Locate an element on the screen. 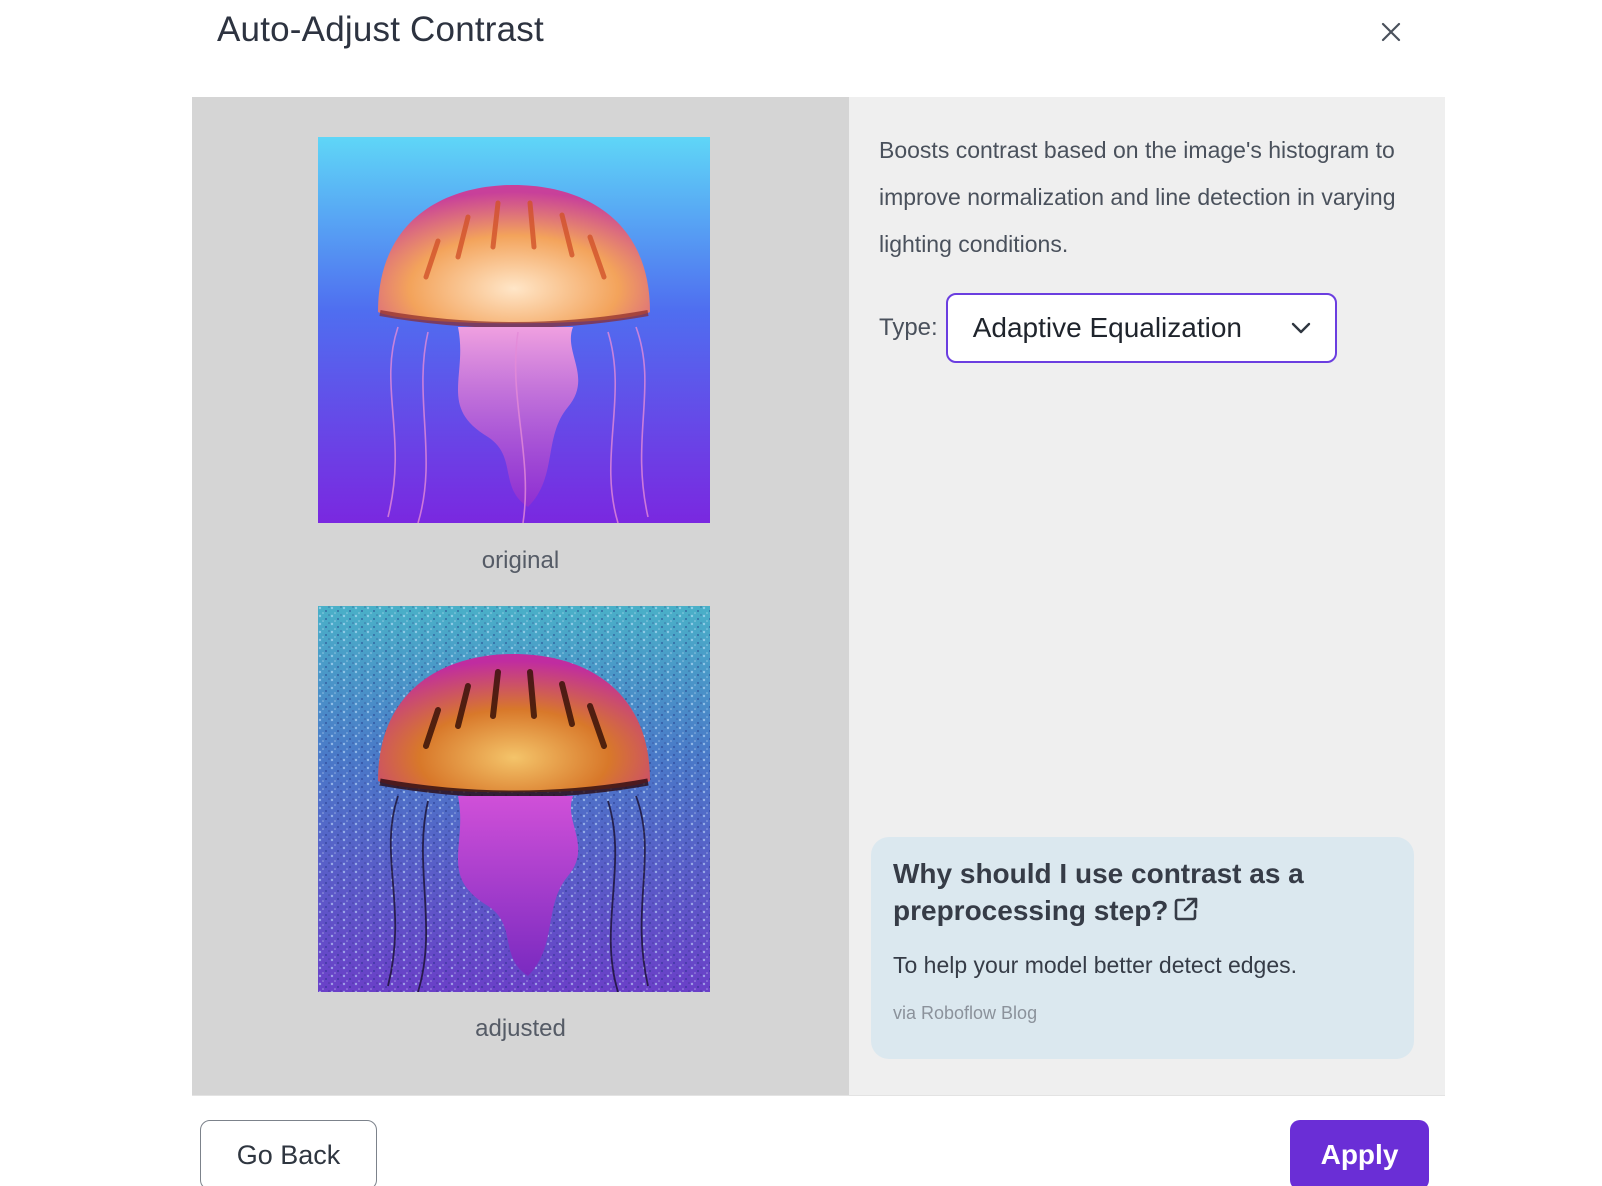  chevron-down-icon is located at coordinates (1300, 328).